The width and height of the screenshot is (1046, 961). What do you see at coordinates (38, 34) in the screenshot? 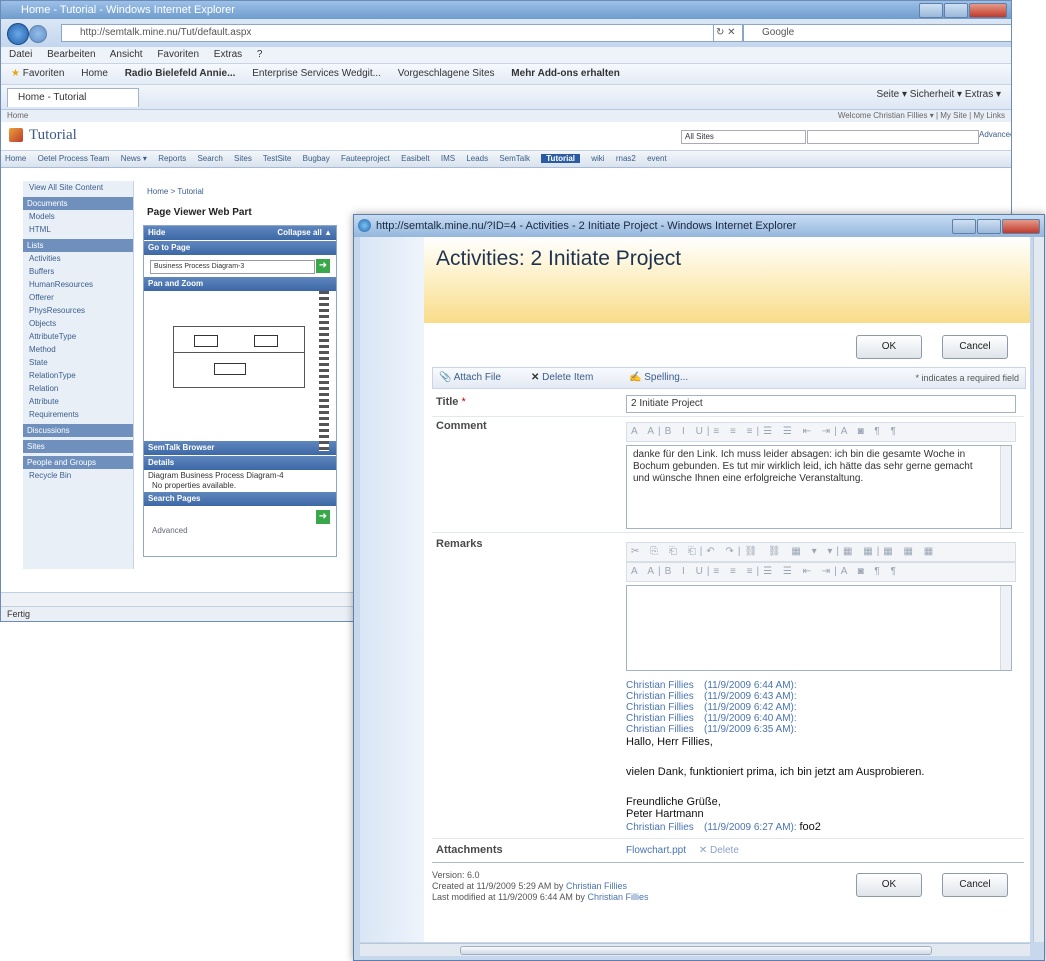
I see `forward-arrow-icon` at bounding box center [38, 34].